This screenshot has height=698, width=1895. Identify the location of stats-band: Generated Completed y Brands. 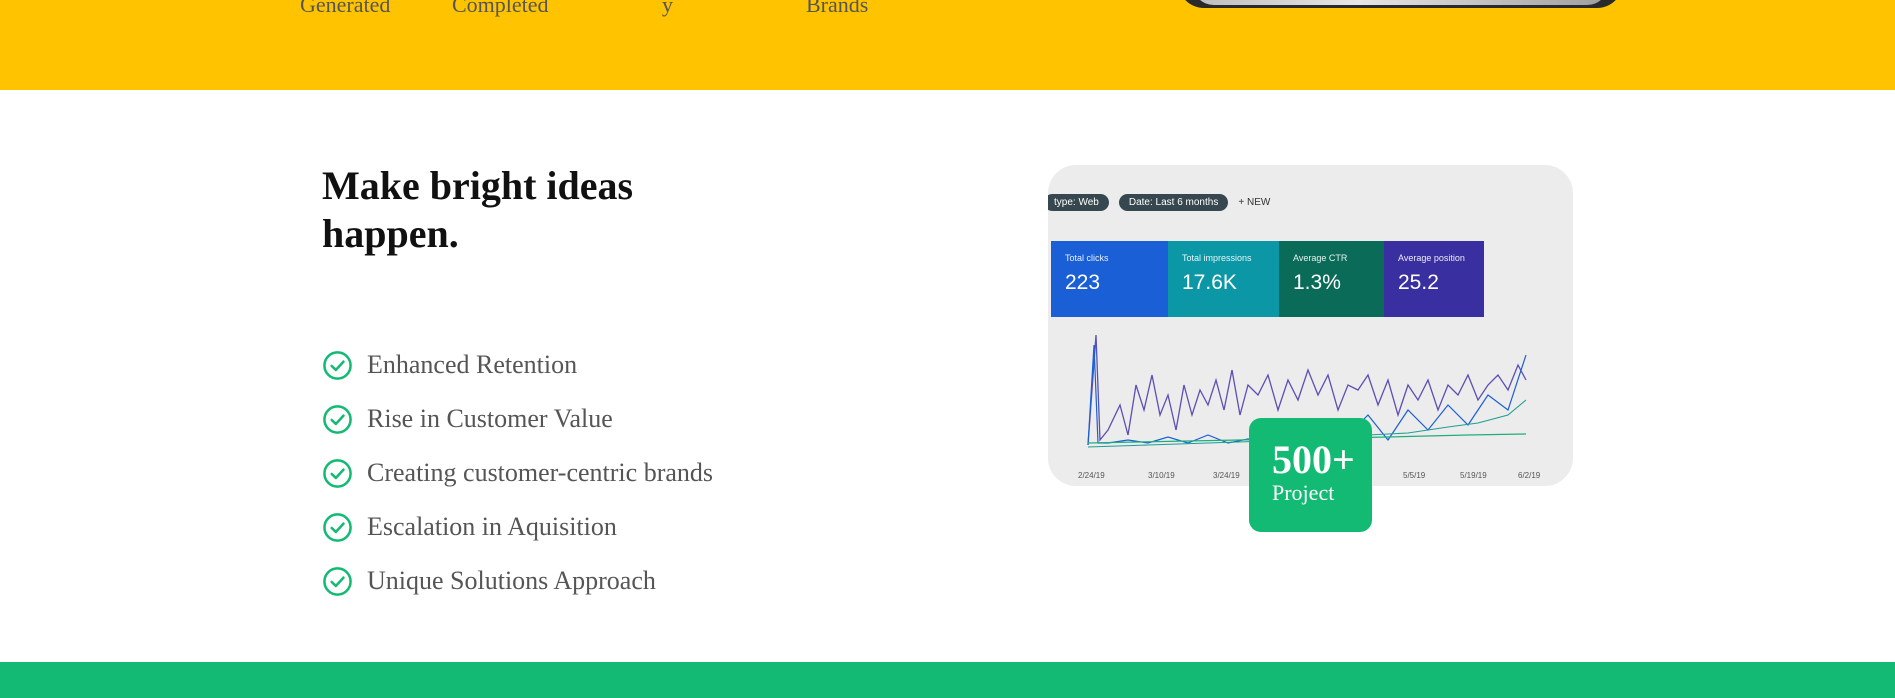
(947, 45).